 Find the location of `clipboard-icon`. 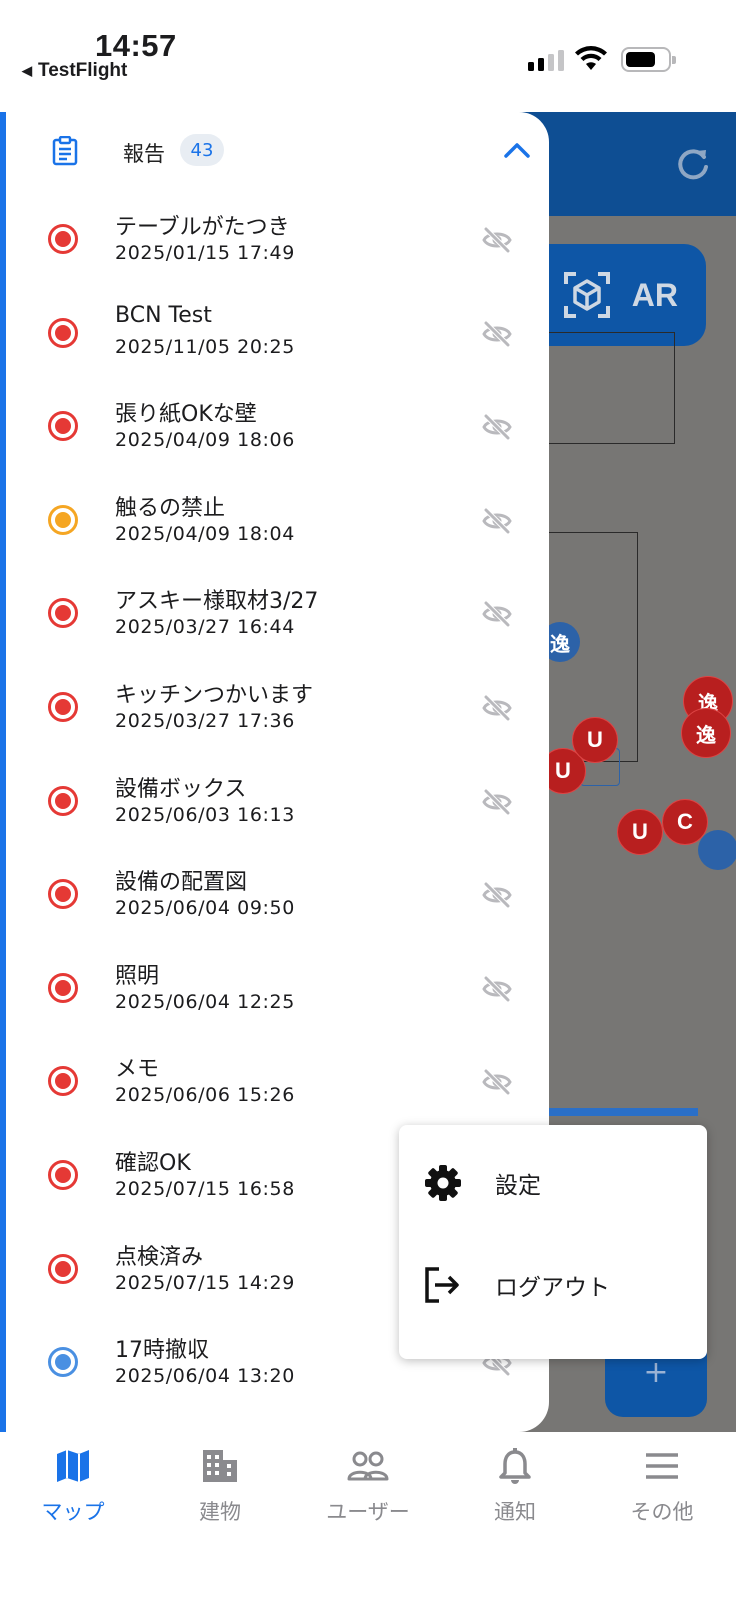

clipboard-icon is located at coordinates (65, 151).